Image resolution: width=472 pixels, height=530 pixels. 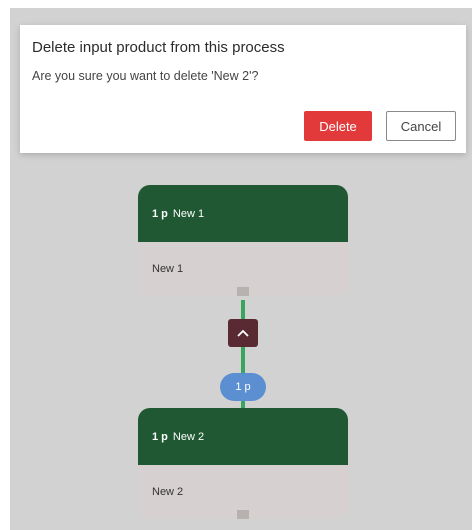 I want to click on collapse-button, so click(x=243, y=333).